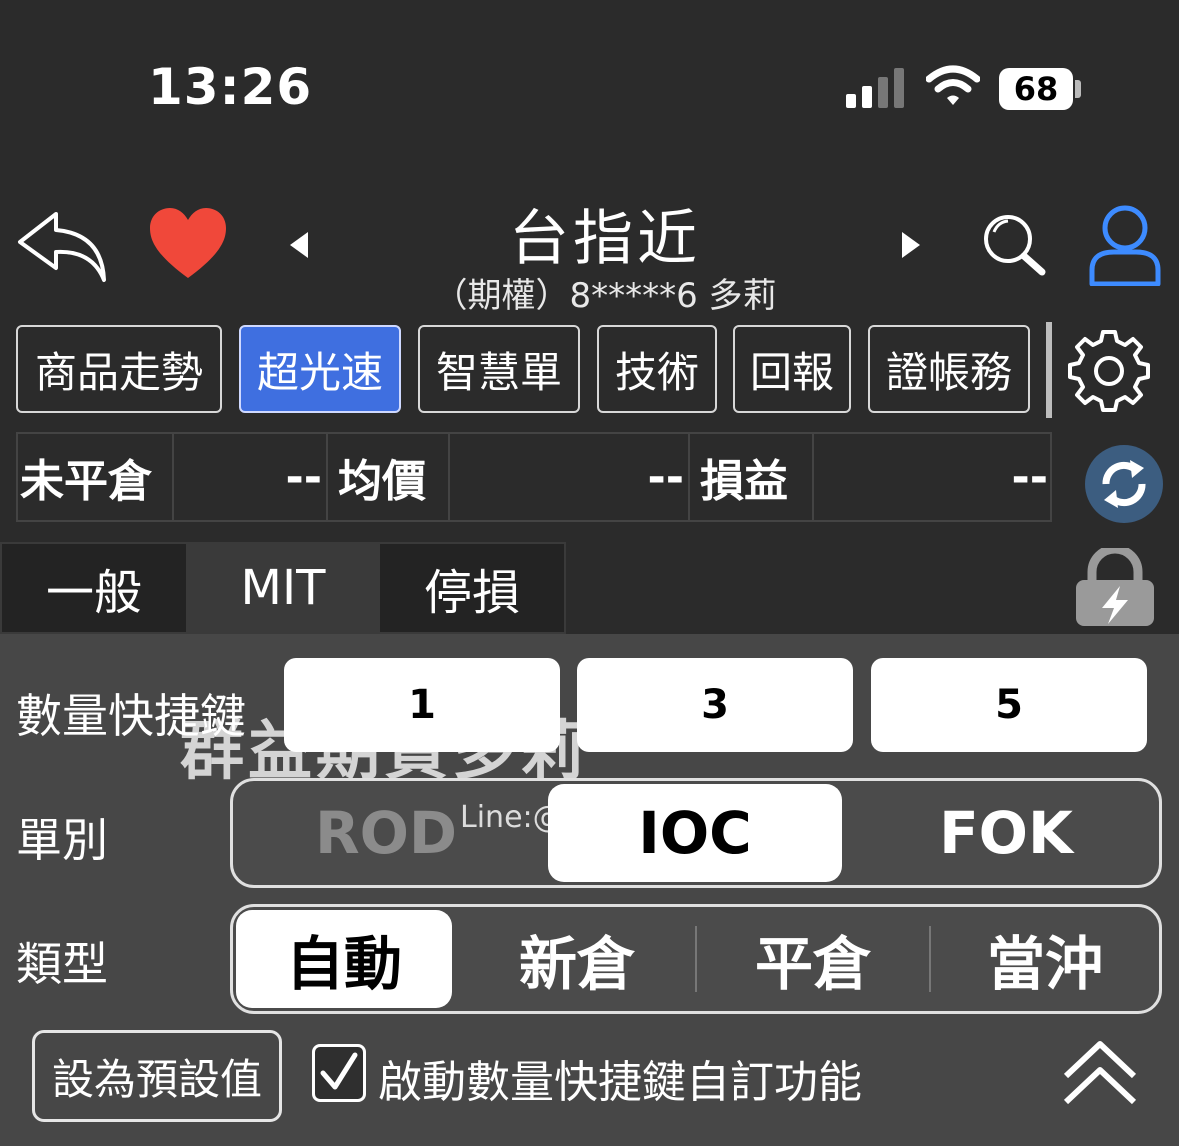  Describe the element at coordinates (949, 369) in the screenshot. I see `tab-accounts: 證帳務` at that location.